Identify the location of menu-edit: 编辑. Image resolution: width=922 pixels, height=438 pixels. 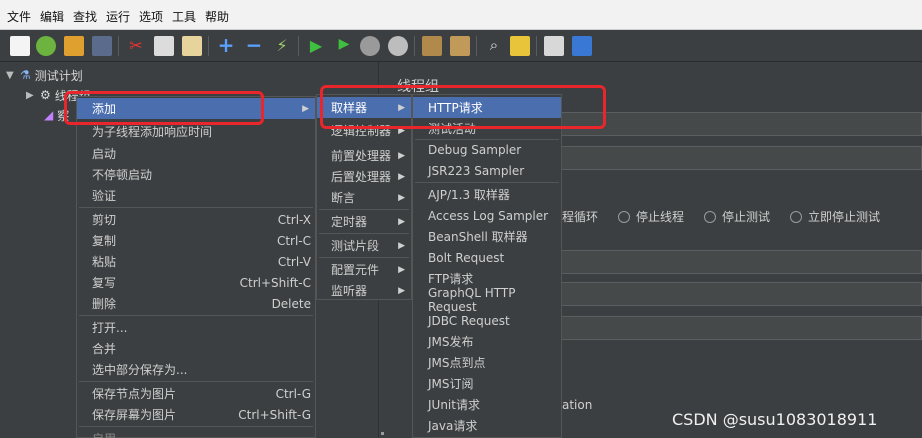
(52, 16).